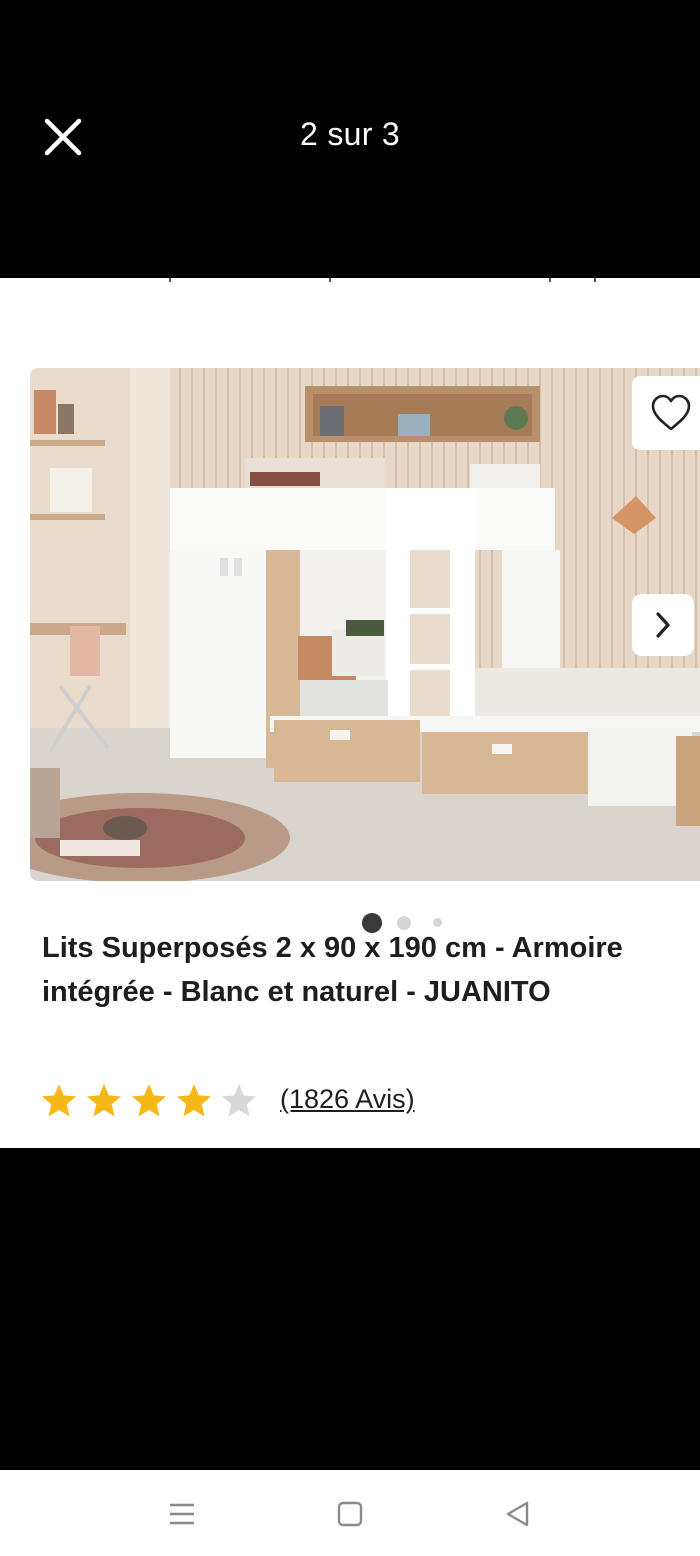  Describe the element at coordinates (671, 412) in the screenshot. I see `heart-outline-icon` at that location.